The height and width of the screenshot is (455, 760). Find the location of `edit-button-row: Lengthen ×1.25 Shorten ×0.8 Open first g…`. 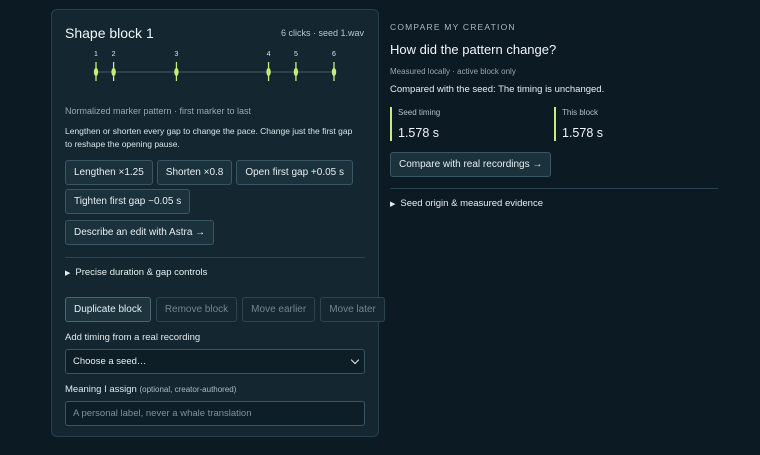

edit-button-row: Lengthen ×1.25 Shorten ×0.8 Open first g… is located at coordinates (214, 172).